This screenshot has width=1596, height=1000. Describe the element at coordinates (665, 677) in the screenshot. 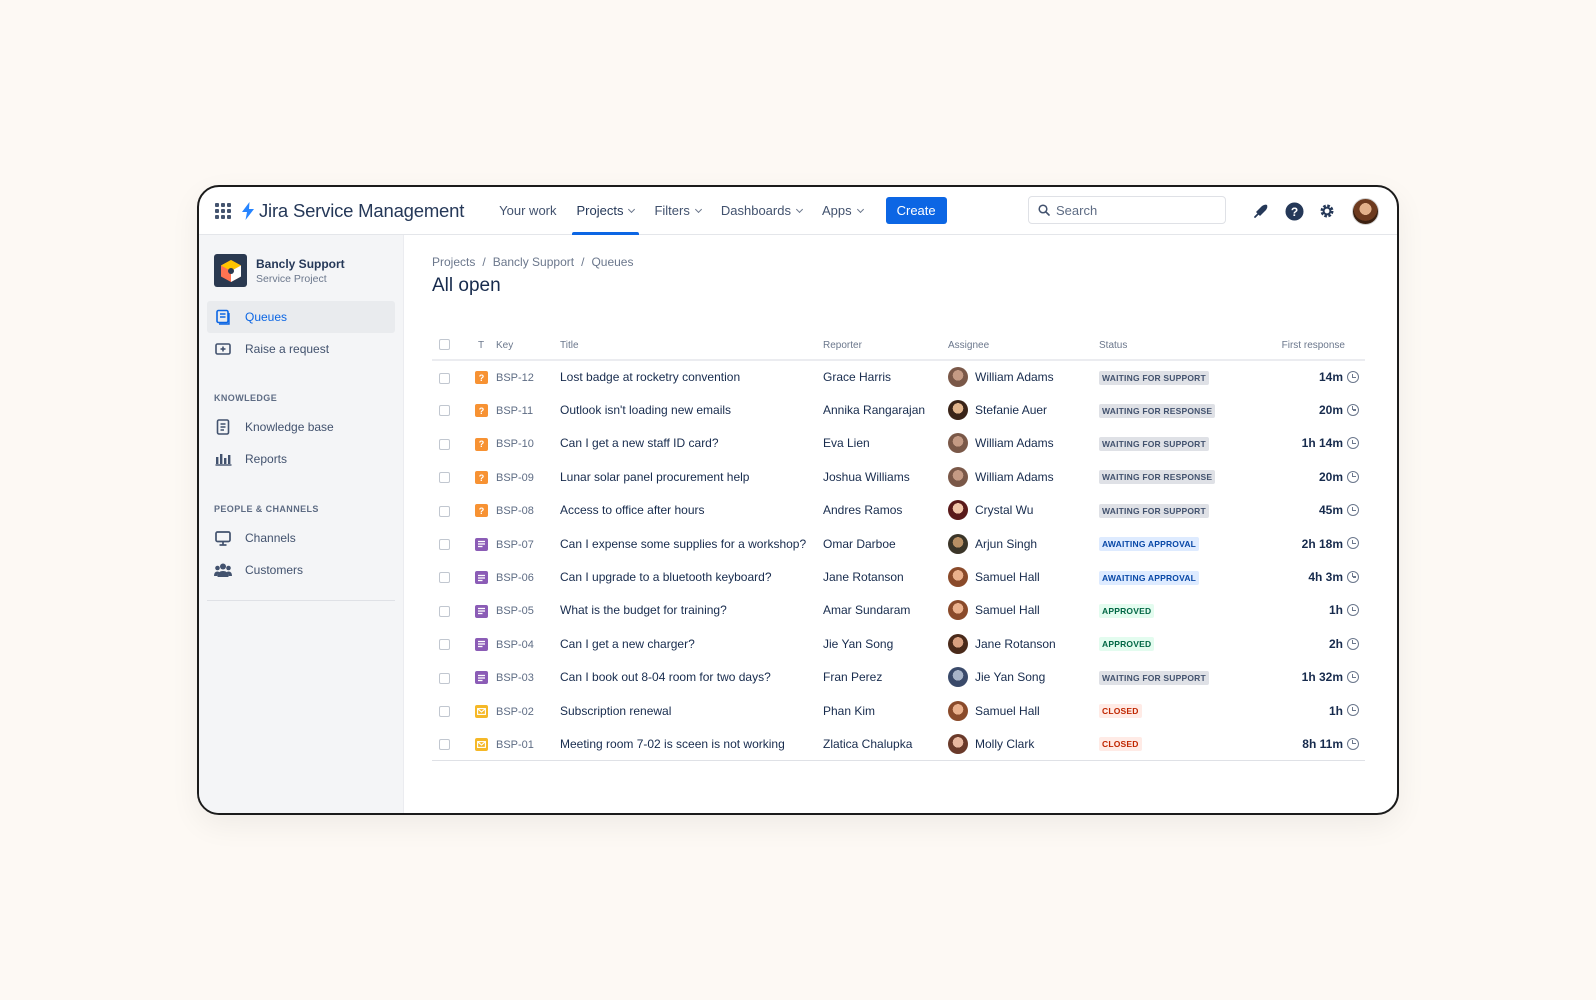

I see `issue-title: Can I book out 8-04 room for two days?` at that location.